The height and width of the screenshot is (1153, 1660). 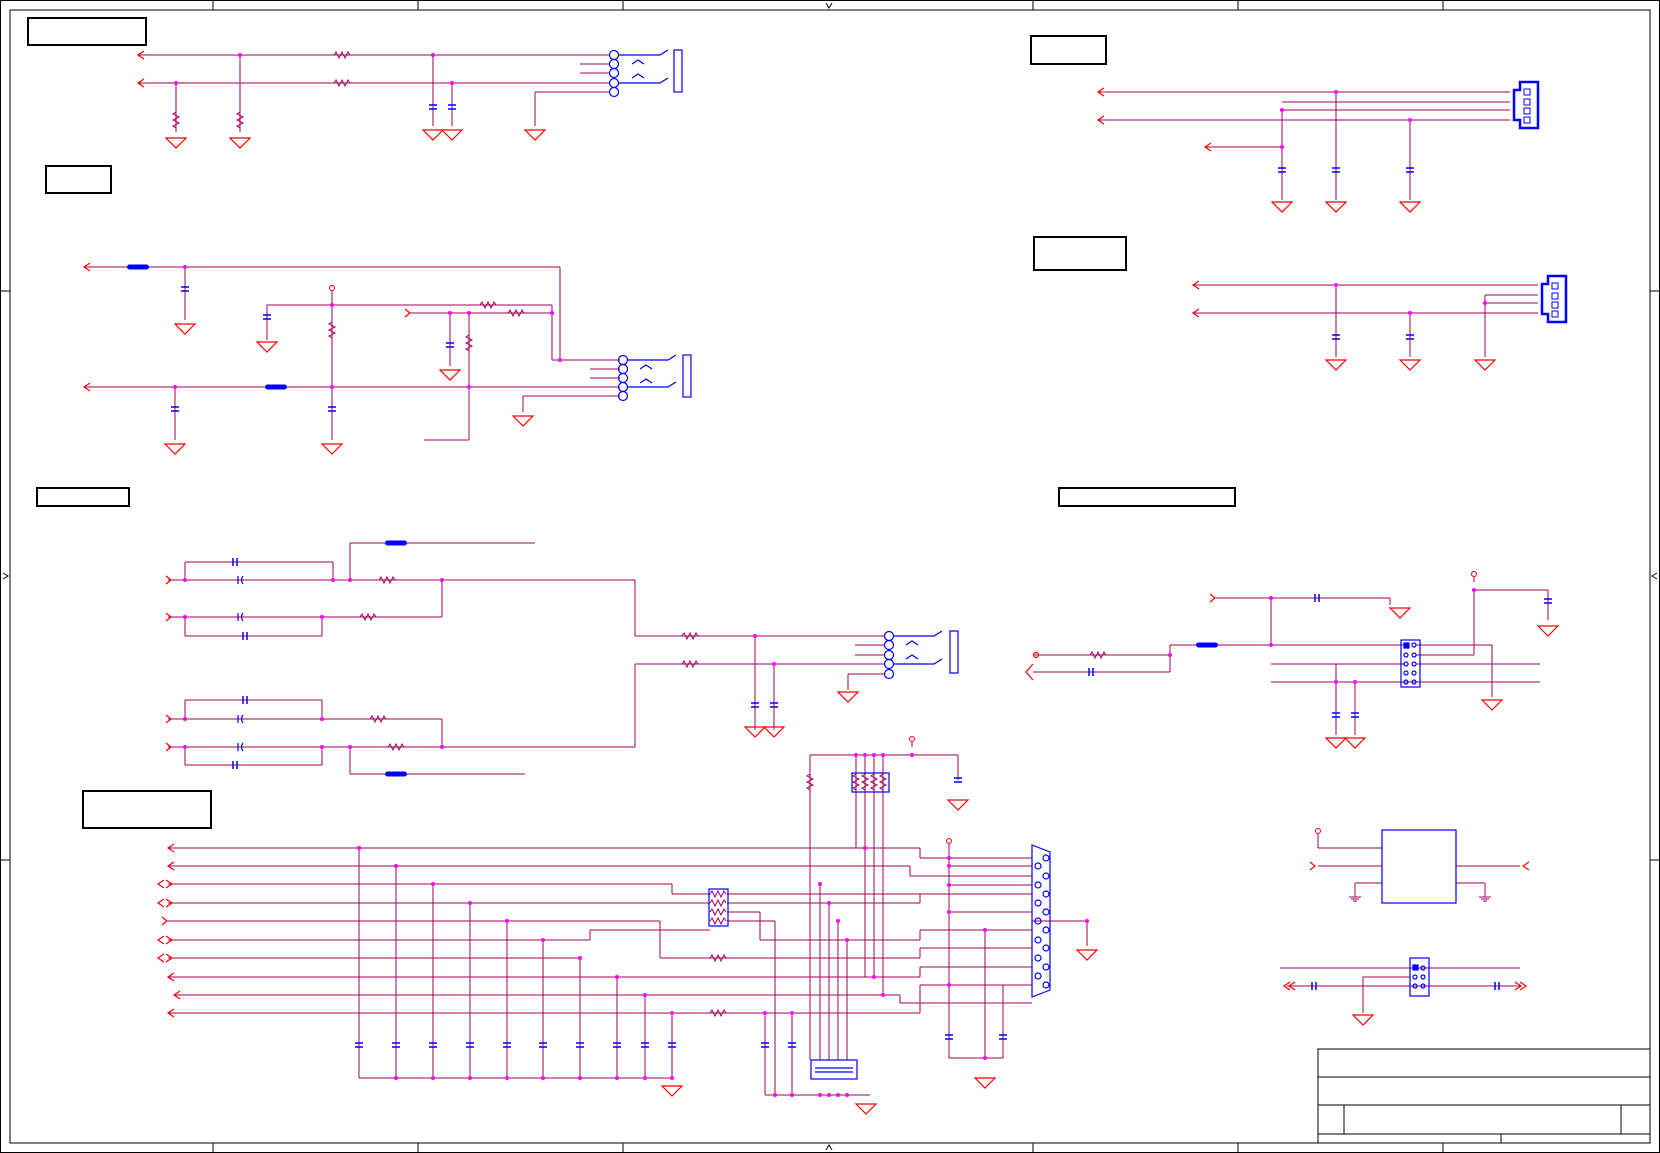 What do you see at coordinates (834, 1069) in the screenshot?
I see `capacitor-array-bottom` at bounding box center [834, 1069].